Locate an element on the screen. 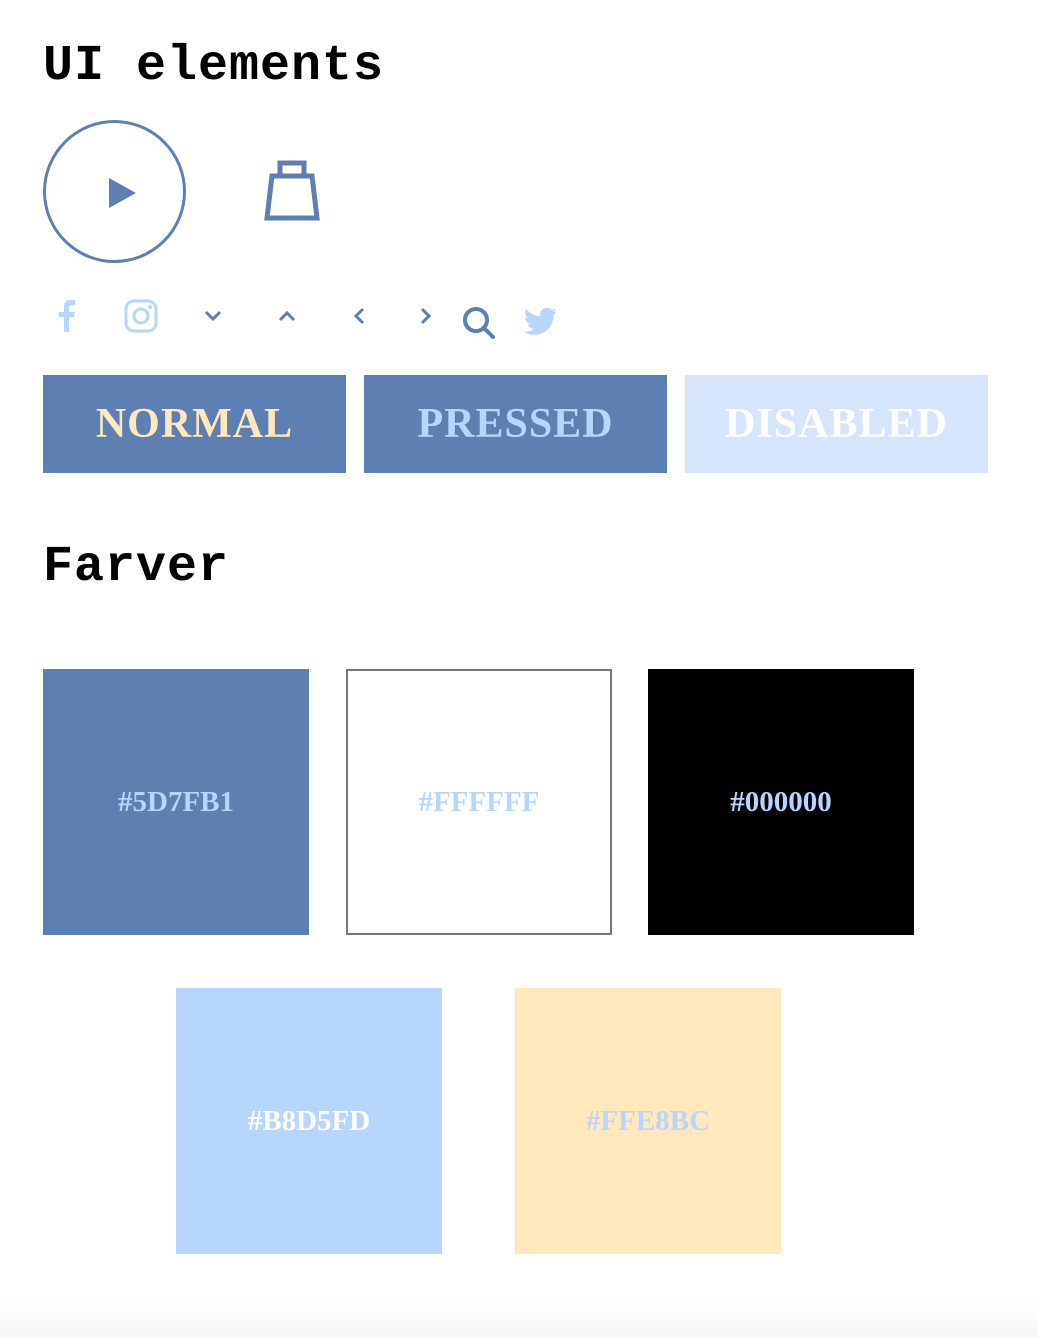 This screenshot has height=1338, width=1038. color-swatch: #5D7FB1 is located at coordinates (176, 802).